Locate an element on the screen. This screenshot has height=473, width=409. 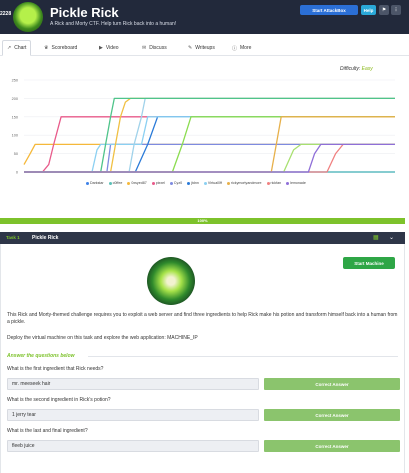
start-attackbox-label: Start AttackBox is located at coordinates (329, 10).